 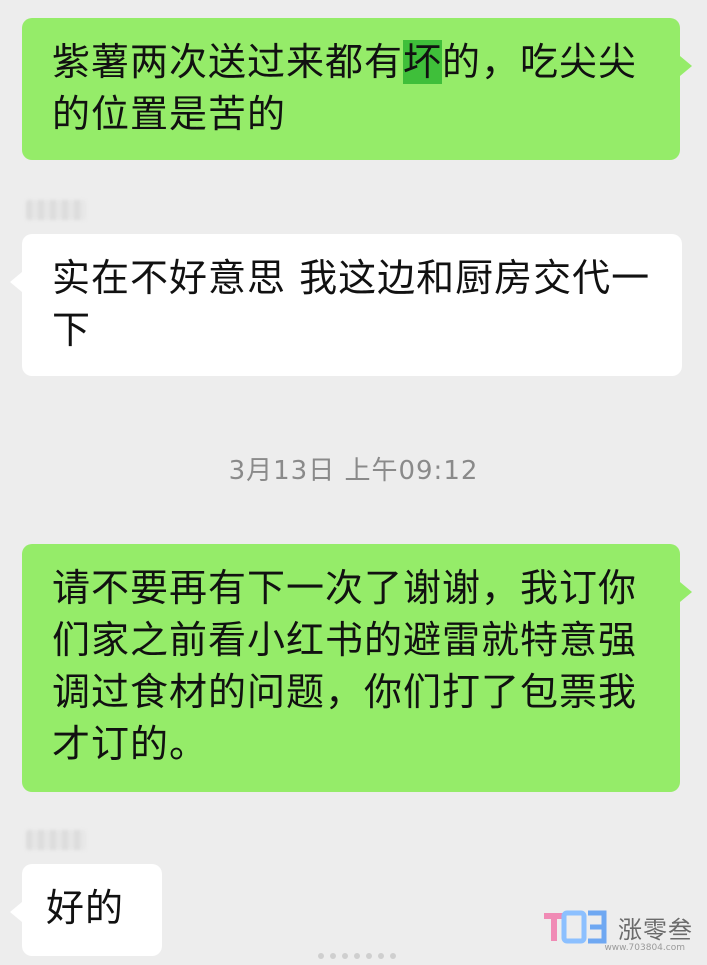 I want to click on watermark-url: www.703804.com, so click(x=644, y=948).